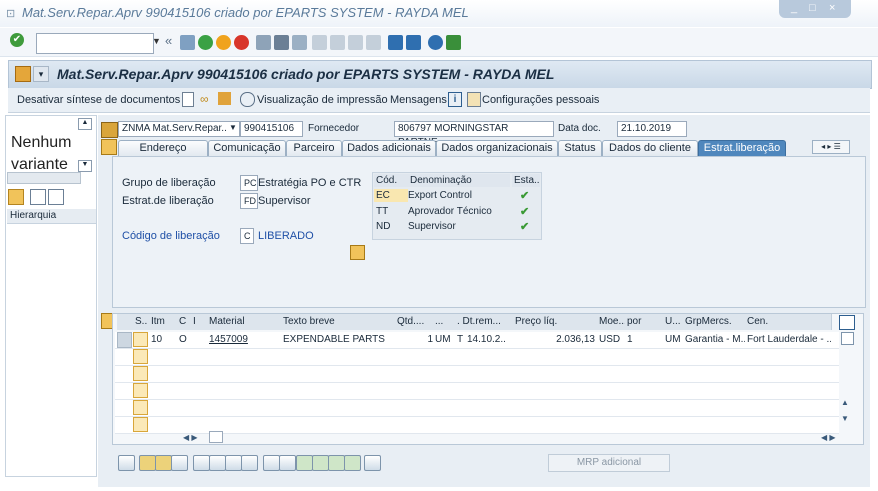 Image resolution: width=878 pixels, height=491 pixels. I want to click on hierarchy-tab: Hierarquia, so click(51, 216).